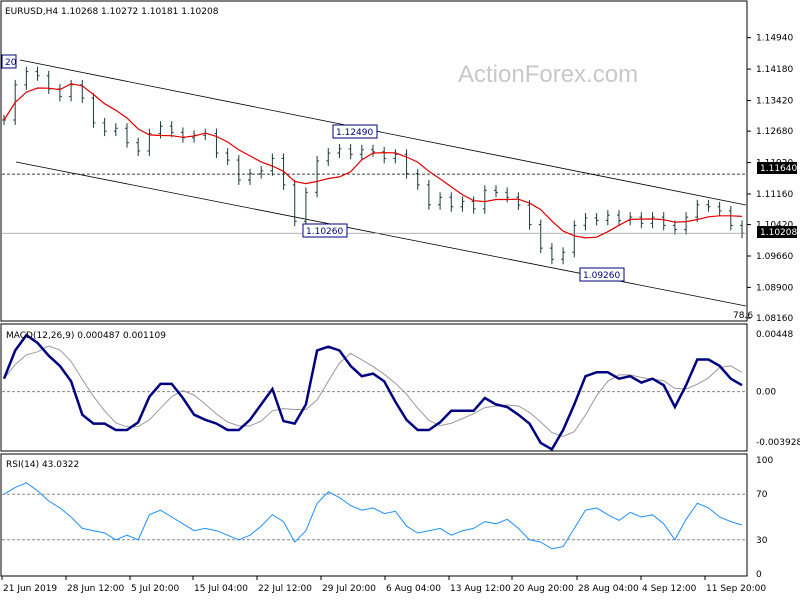 The height and width of the screenshot is (600, 800). I want to click on rsi-line, so click(373, 516).